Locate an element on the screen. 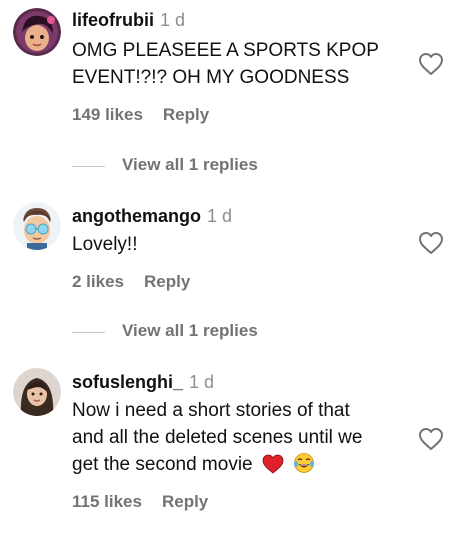 This screenshot has height=536, width=470. comment-text-line: EVENT!?!? OH MY GOODNESS is located at coordinates (211, 77).